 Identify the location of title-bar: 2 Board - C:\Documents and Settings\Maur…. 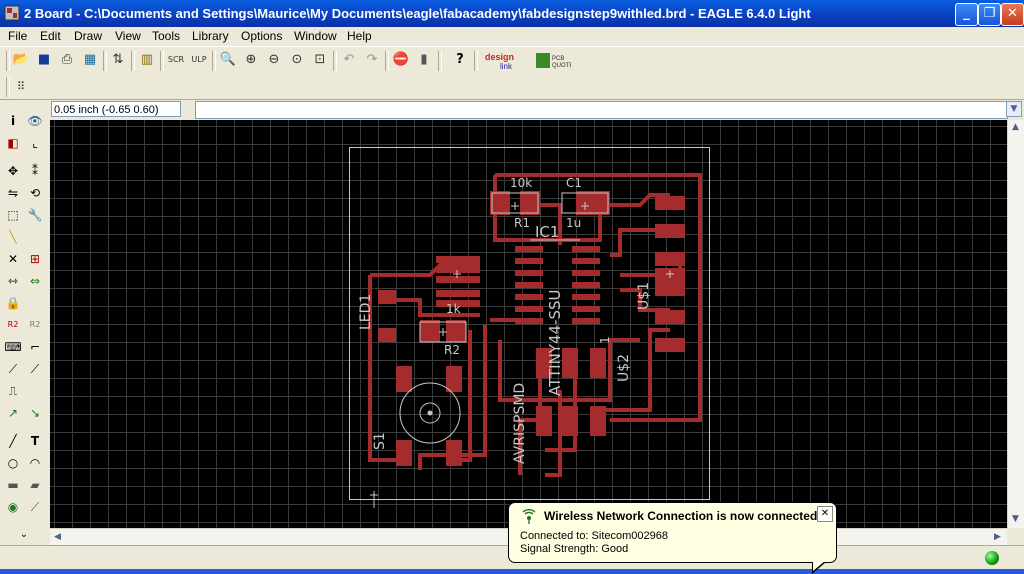
(512, 13).